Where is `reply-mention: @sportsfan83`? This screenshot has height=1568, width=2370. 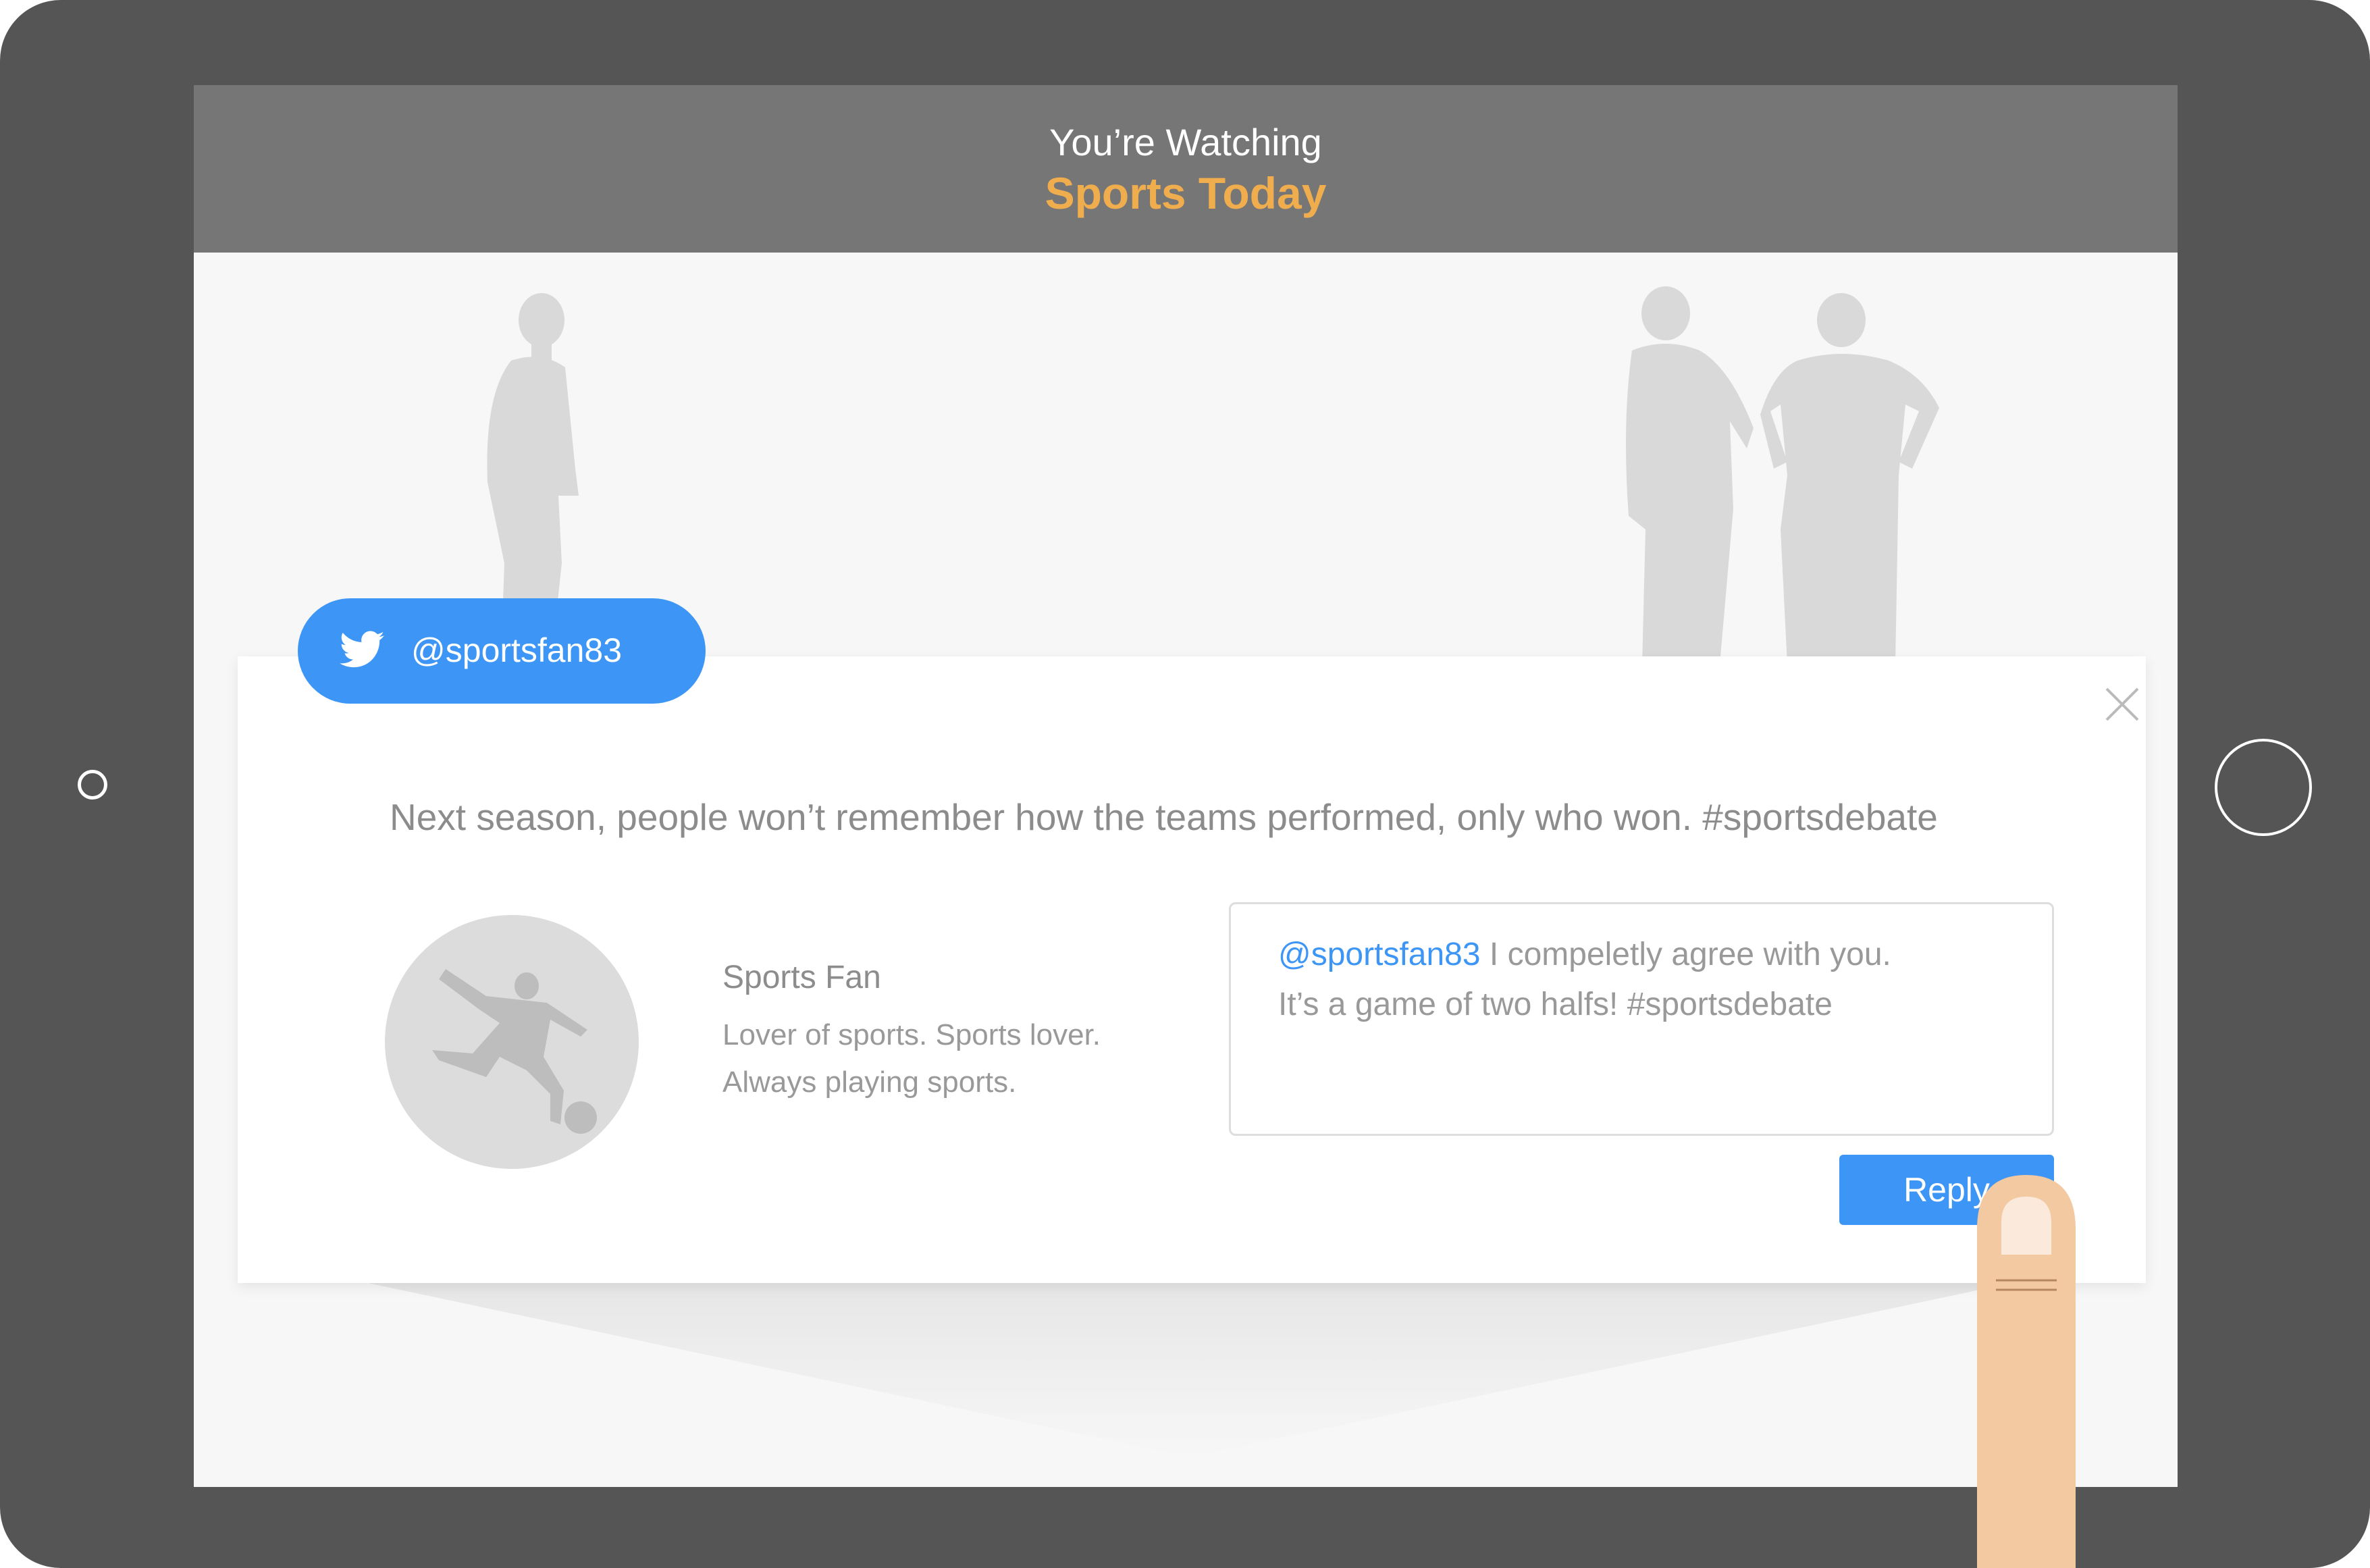 reply-mention: @sportsfan83 is located at coordinates (1379, 954).